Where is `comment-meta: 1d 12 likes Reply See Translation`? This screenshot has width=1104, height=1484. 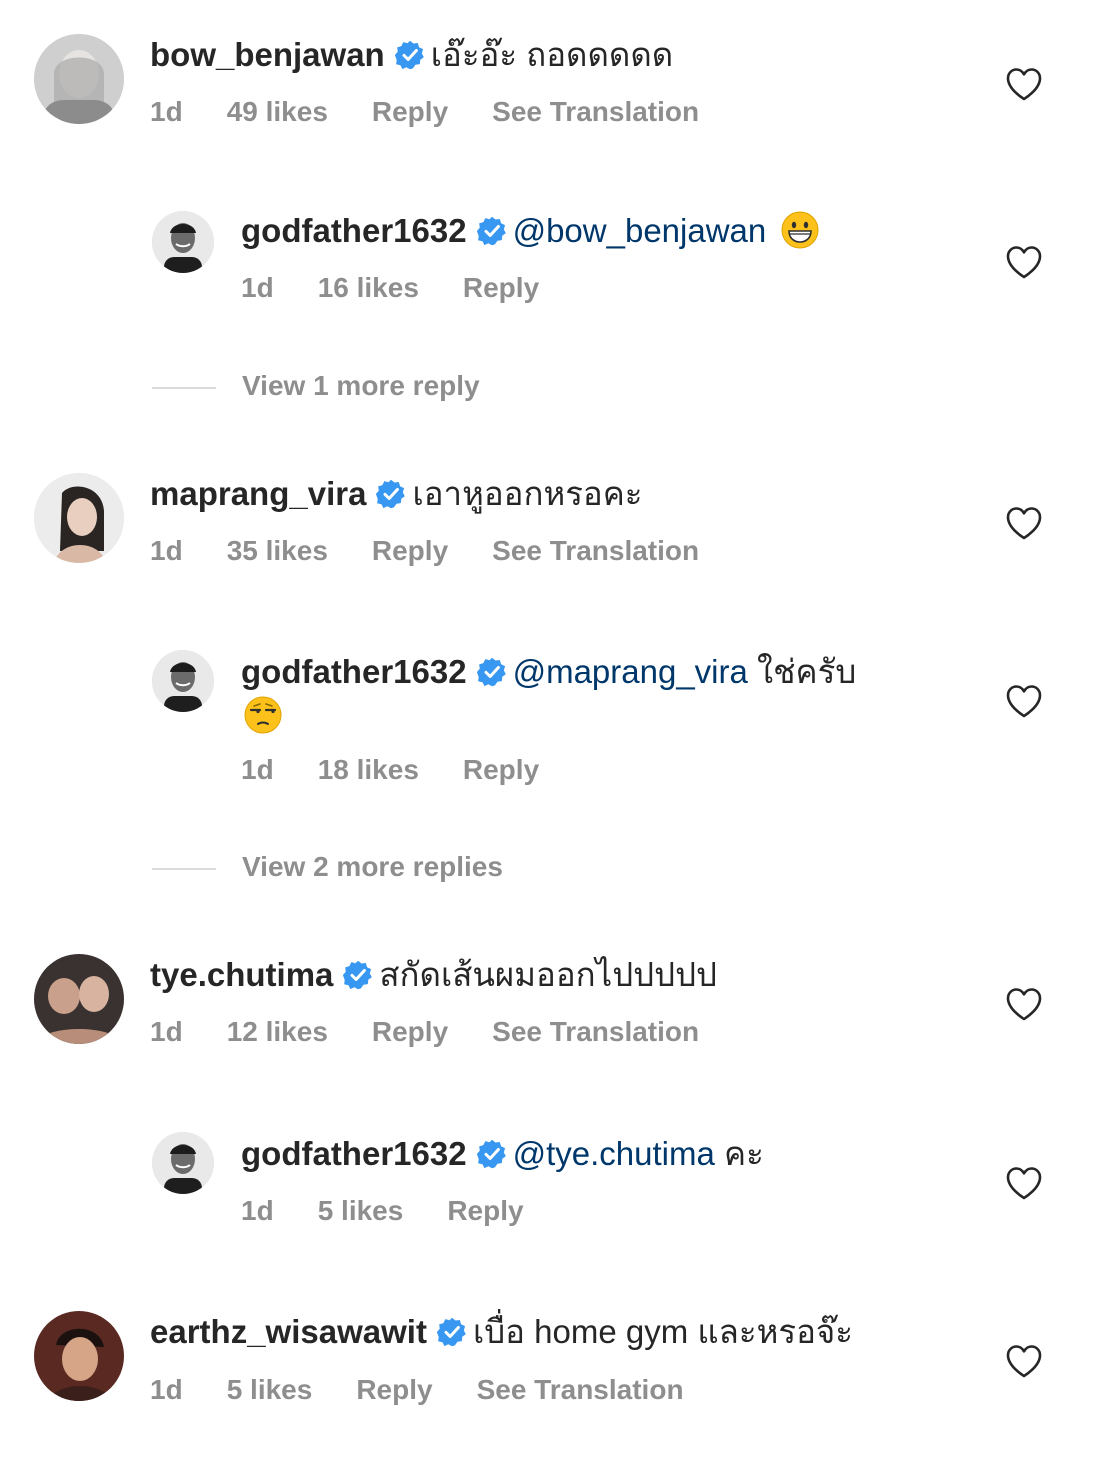
comment-meta: 1d 12 likes Reply See Translation is located at coordinates (446, 1032).